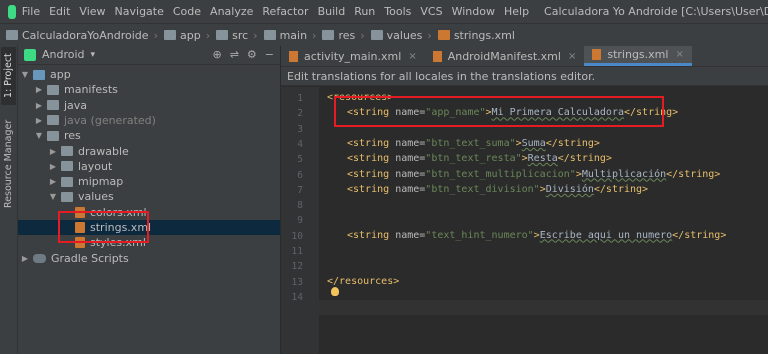 The image size is (768, 354). What do you see at coordinates (332, 11) in the screenshot?
I see `menu-build: Build` at bounding box center [332, 11].